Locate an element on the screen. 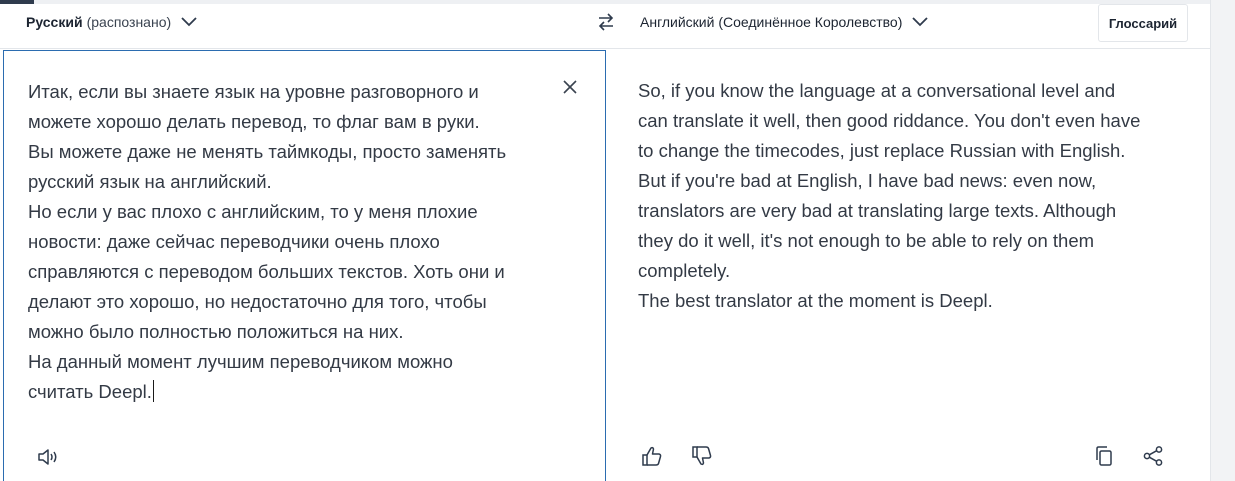  speaker-icon is located at coordinates (48, 457).